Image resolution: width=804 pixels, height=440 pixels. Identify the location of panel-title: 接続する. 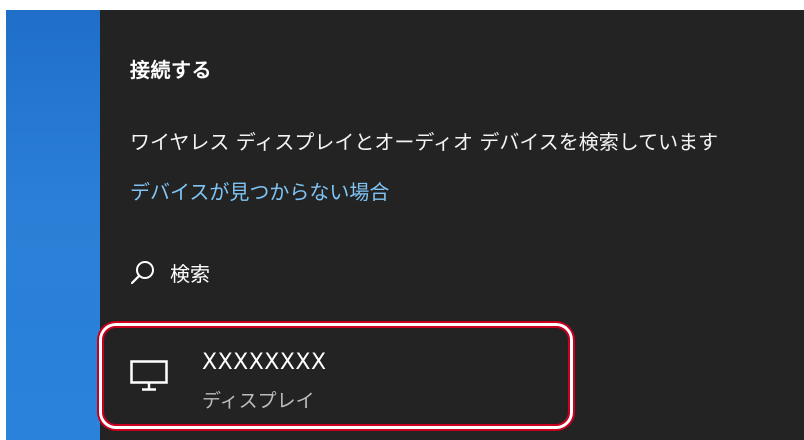
(171, 70).